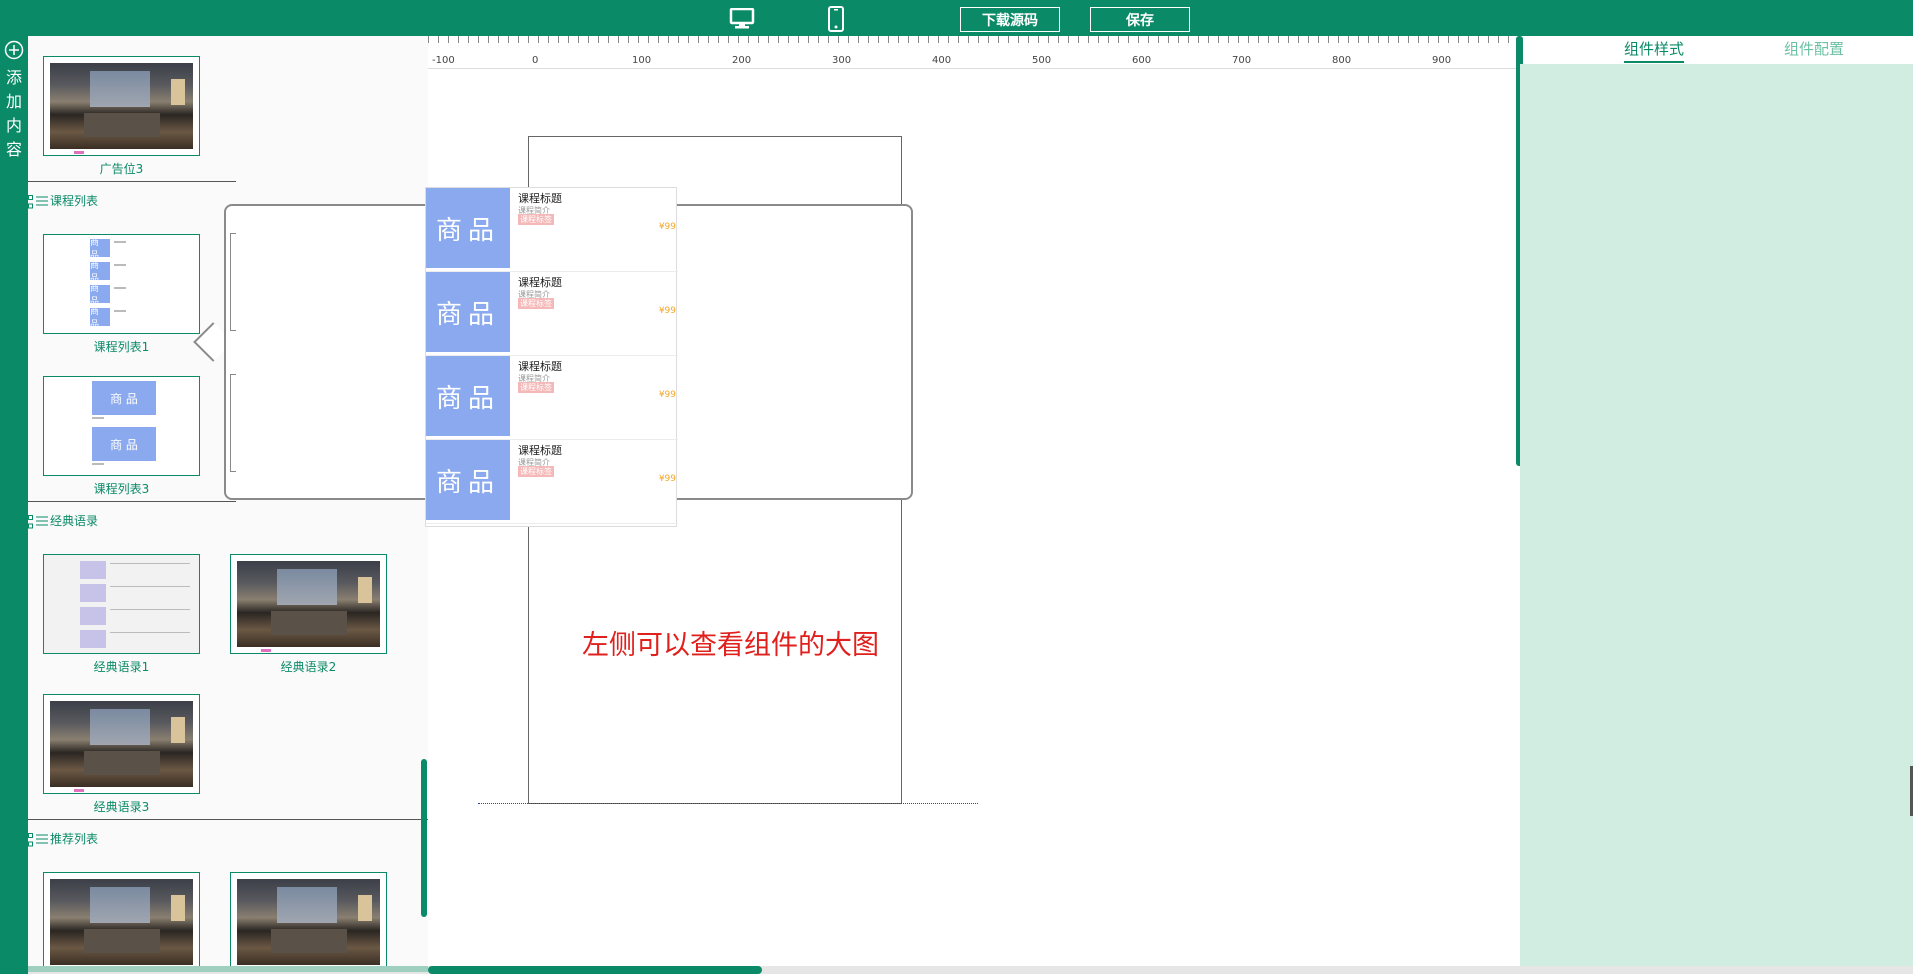 This screenshot has height=974, width=1913. What do you see at coordinates (742, 19) in the screenshot?
I see `desktop-icon` at bounding box center [742, 19].